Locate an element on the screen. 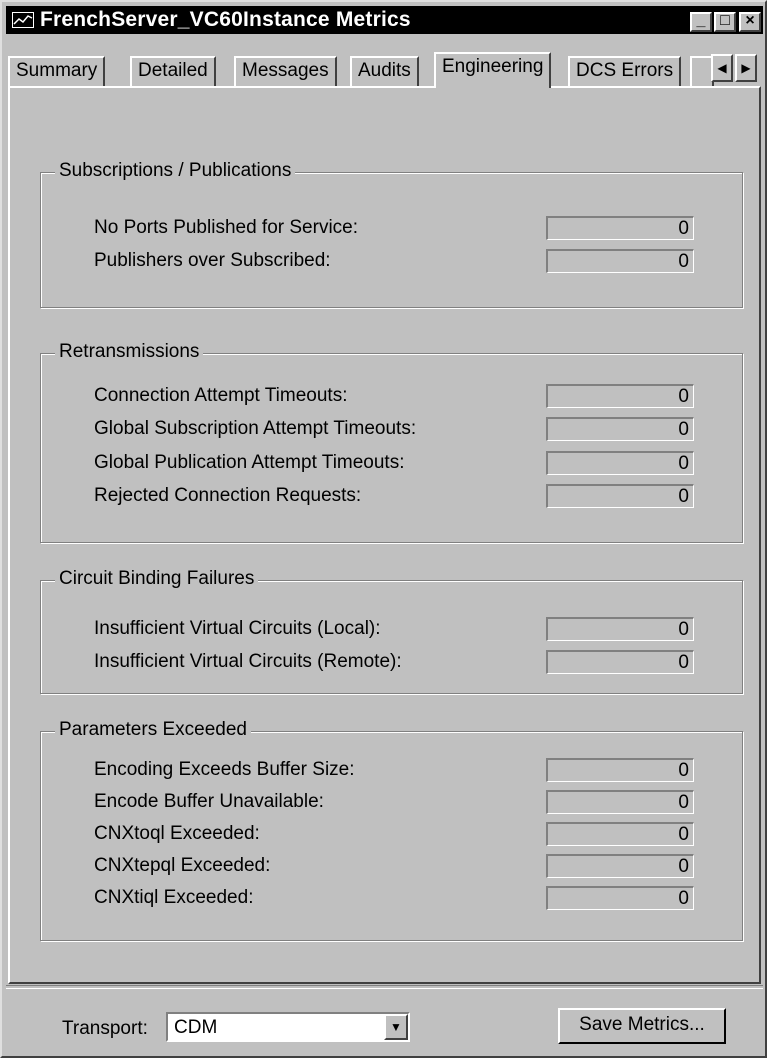  transport-label: Transport: is located at coordinates (105, 1028).